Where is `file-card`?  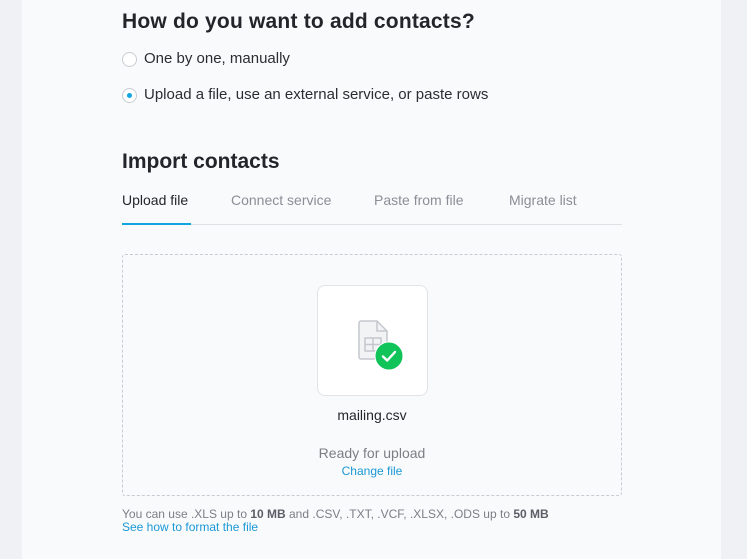
file-card is located at coordinates (372, 340).